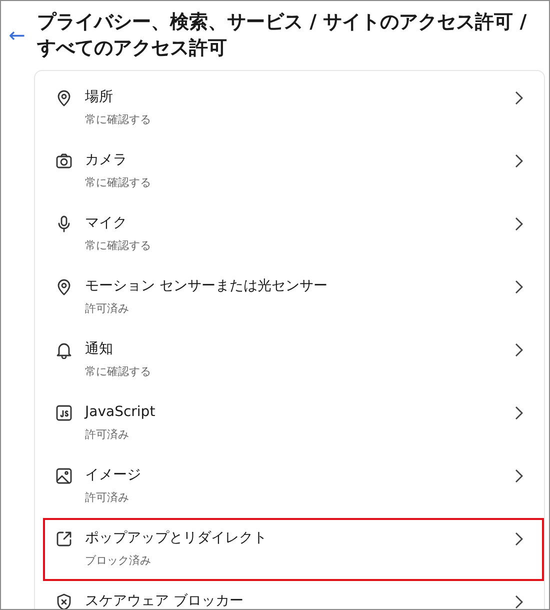  What do you see at coordinates (99, 97) in the screenshot?
I see `permission-label: 場所` at bounding box center [99, 97].